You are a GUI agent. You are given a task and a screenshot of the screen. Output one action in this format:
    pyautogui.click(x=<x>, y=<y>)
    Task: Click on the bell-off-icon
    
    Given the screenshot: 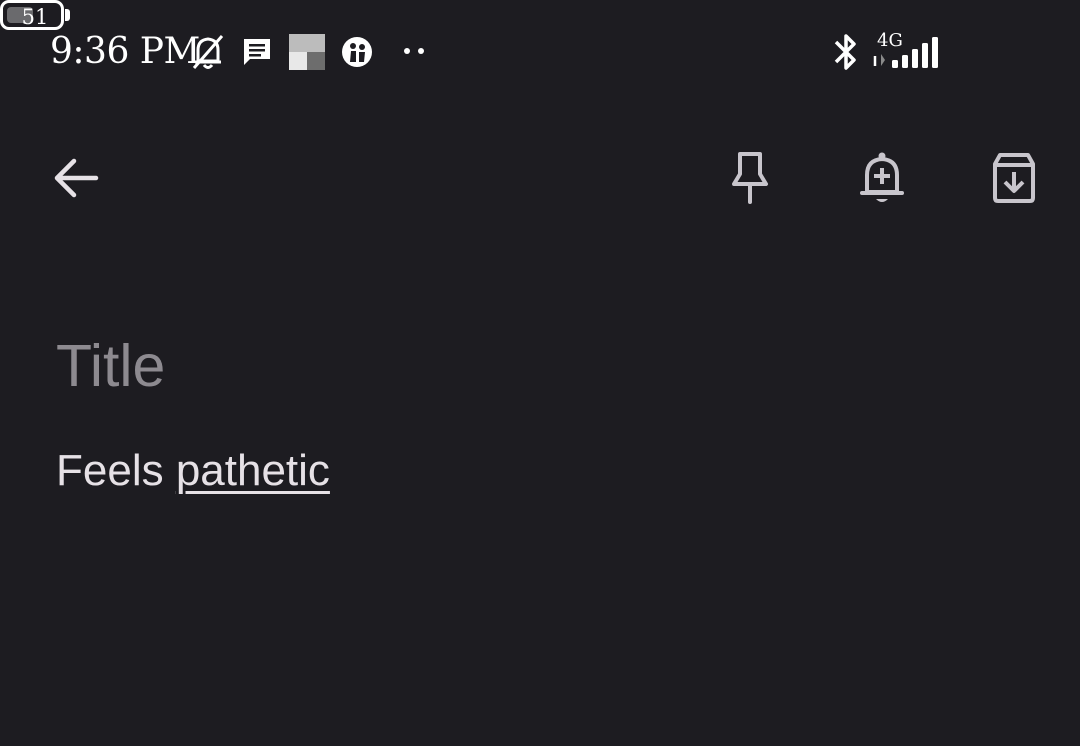 What is the action you would take?
    pyautogui.click(x=208, y=52)
    